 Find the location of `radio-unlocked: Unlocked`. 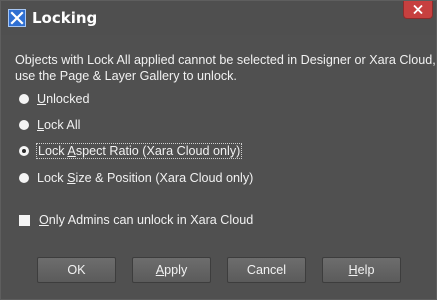

radio-unlocked: Unlocked is located at coordinates (54, 99).